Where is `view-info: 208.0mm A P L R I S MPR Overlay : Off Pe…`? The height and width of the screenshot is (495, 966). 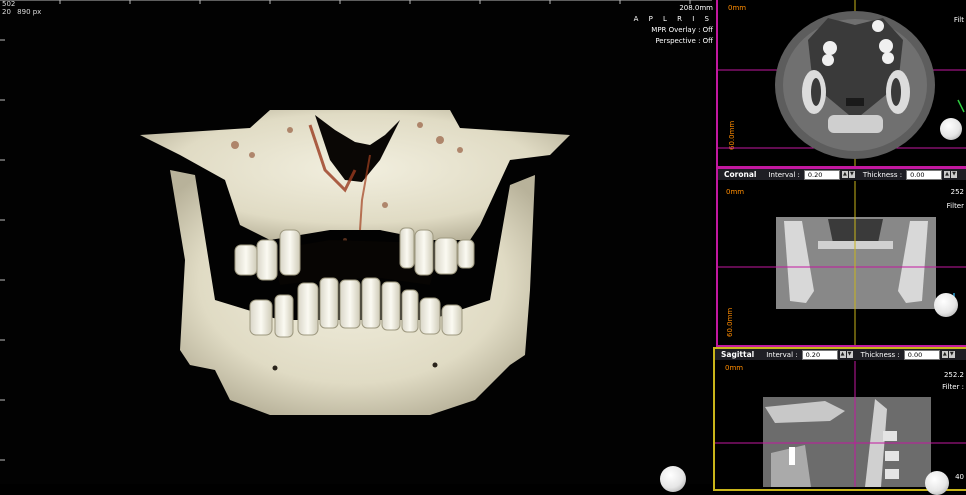
view-info: 208.0mm A P L R I S MPR Overlay : Off Pe… is located at coordinates (653, 25).